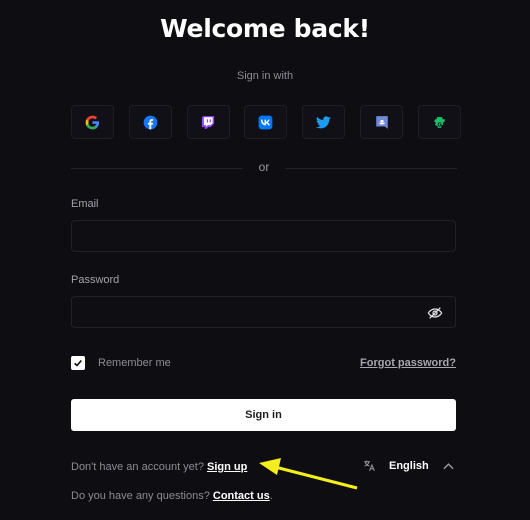 Image resolution: width=530 pixels, height=520 pixels. I want to click on email-input, so click(263, 236).